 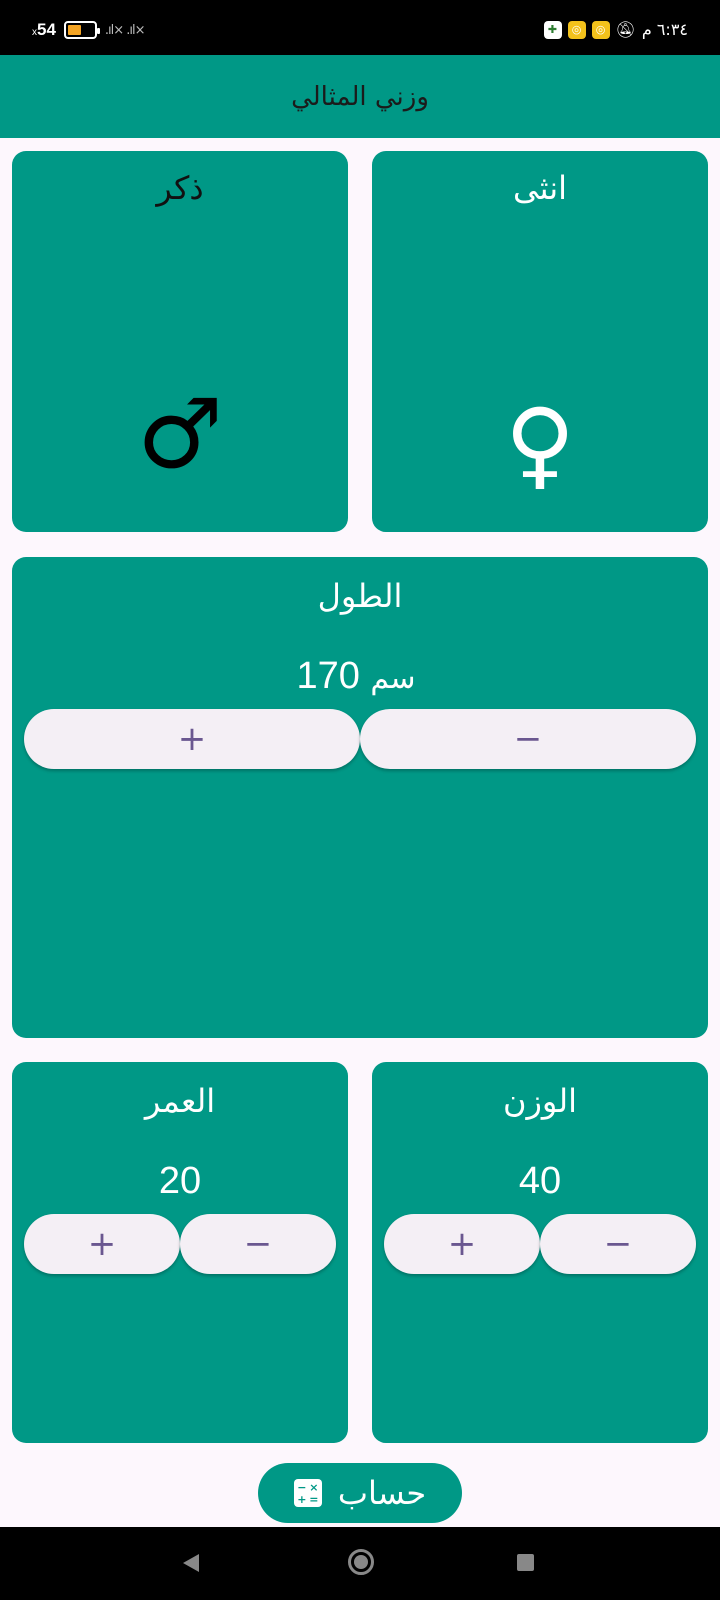 What do you see at coordinates (302, 1487) in the screenshot?
I see `calculator-icon-glyph: −` at bounding box center [302, 1487].